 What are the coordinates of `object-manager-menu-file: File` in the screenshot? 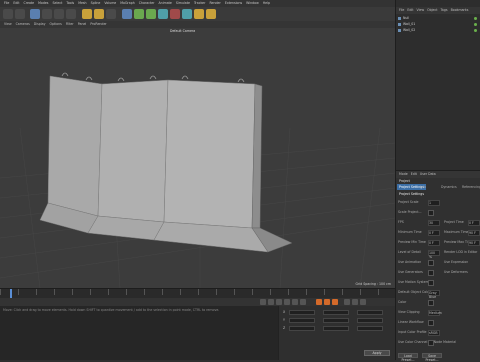 It's located at (401, 10).